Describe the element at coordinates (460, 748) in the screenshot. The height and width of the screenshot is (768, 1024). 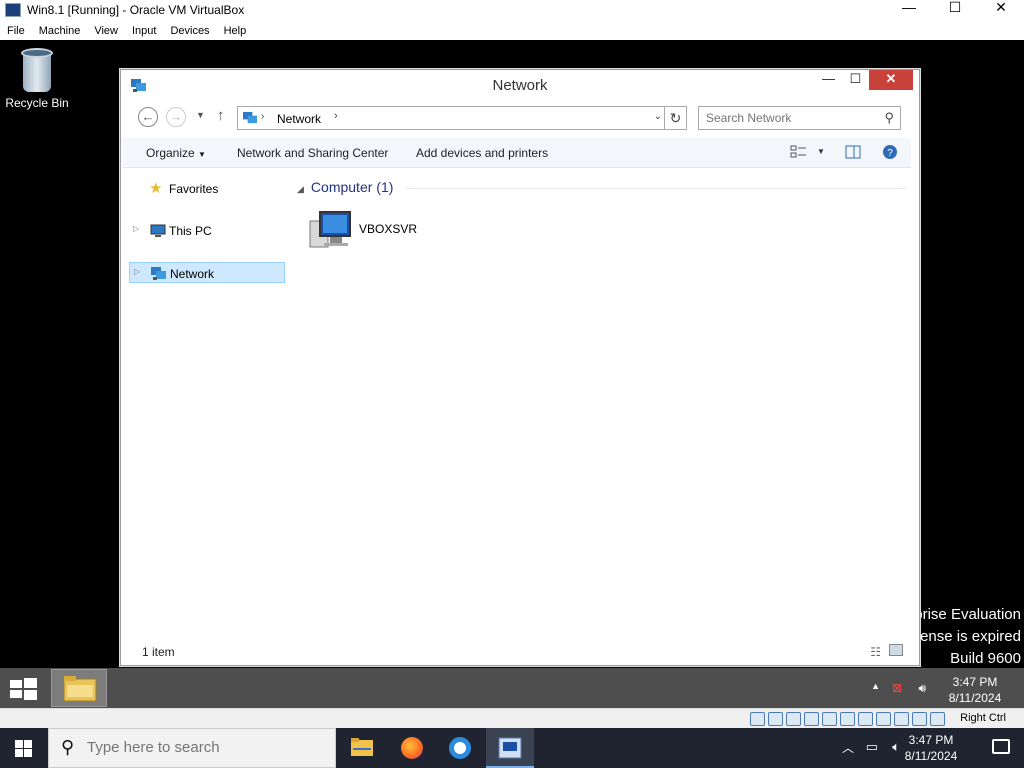
I see `browser-taskbar-button` at that location.